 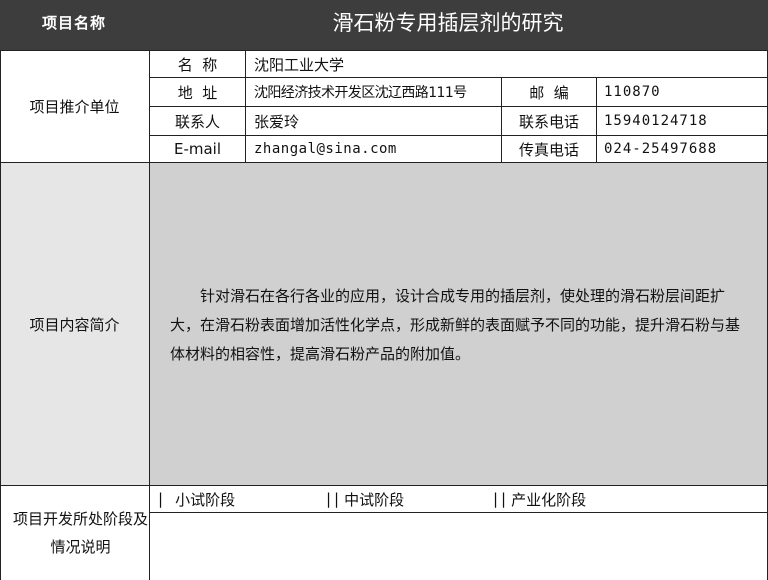 I want to click on checkbox-mark: |, so click(x=161, y=499).